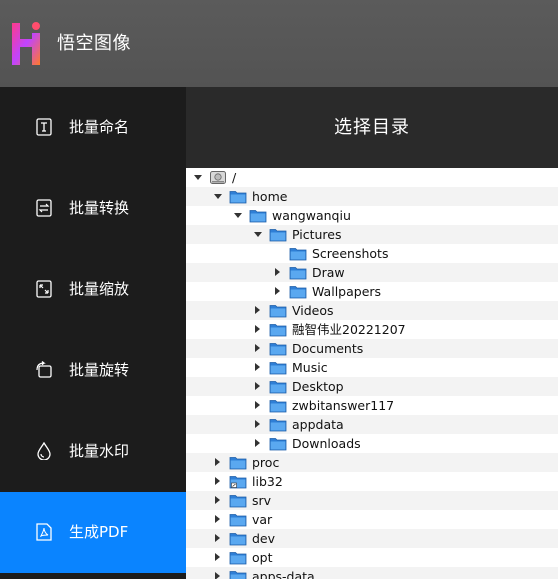 The width and height of the screenshot is (558, 579). What do you see at coordinates (372, 310) in the screenshot?
I see `tree-row: Videos` at bounding box center [372, 310].